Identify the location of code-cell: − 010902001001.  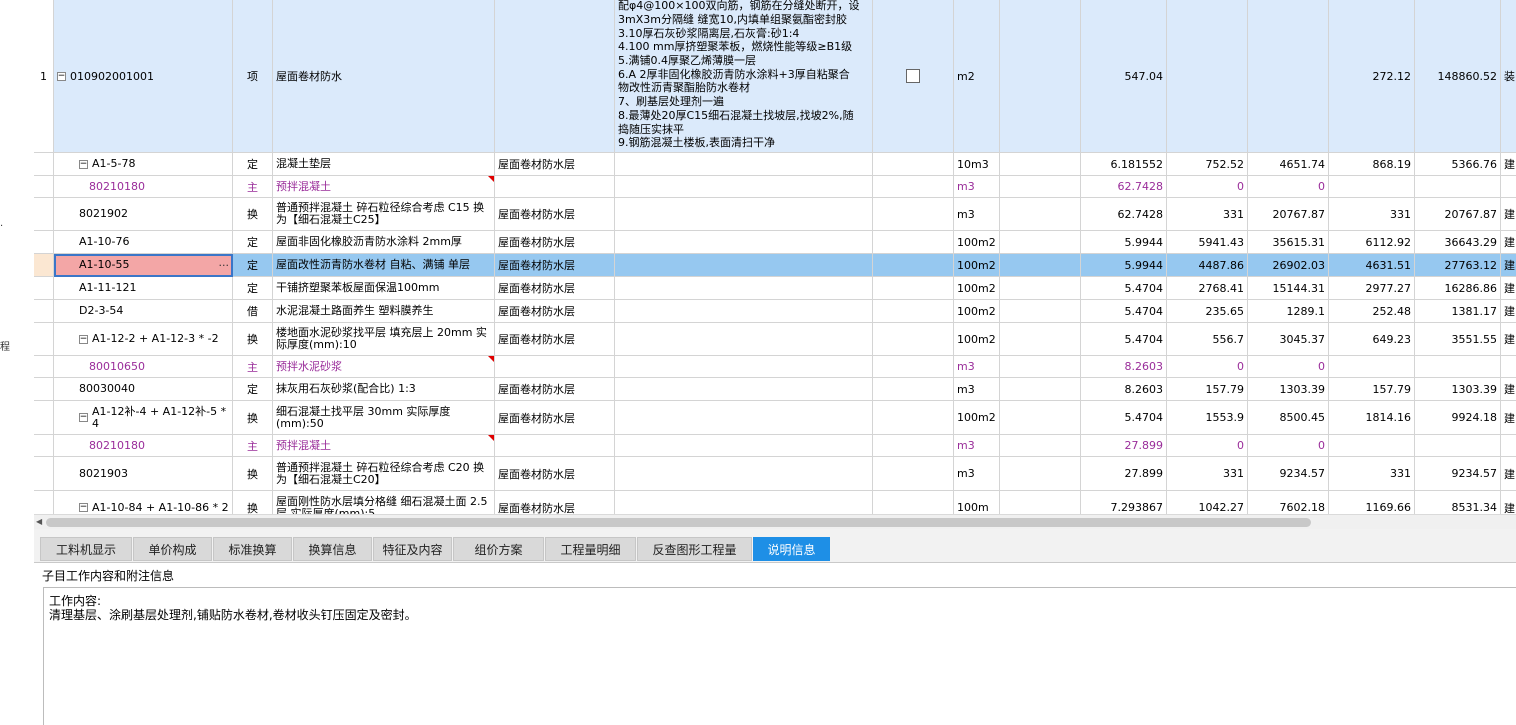
(143, 76).